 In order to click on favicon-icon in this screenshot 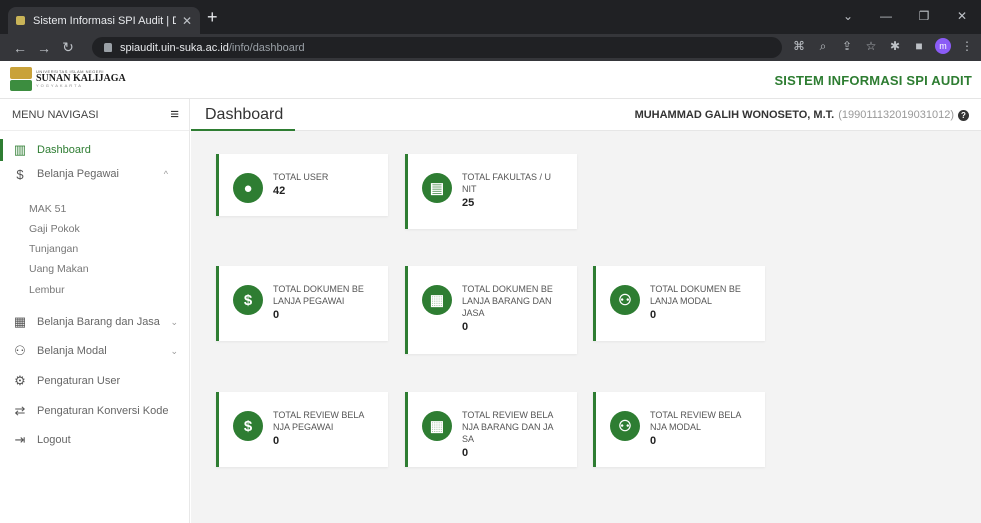, I will do `click(20, 20)`.